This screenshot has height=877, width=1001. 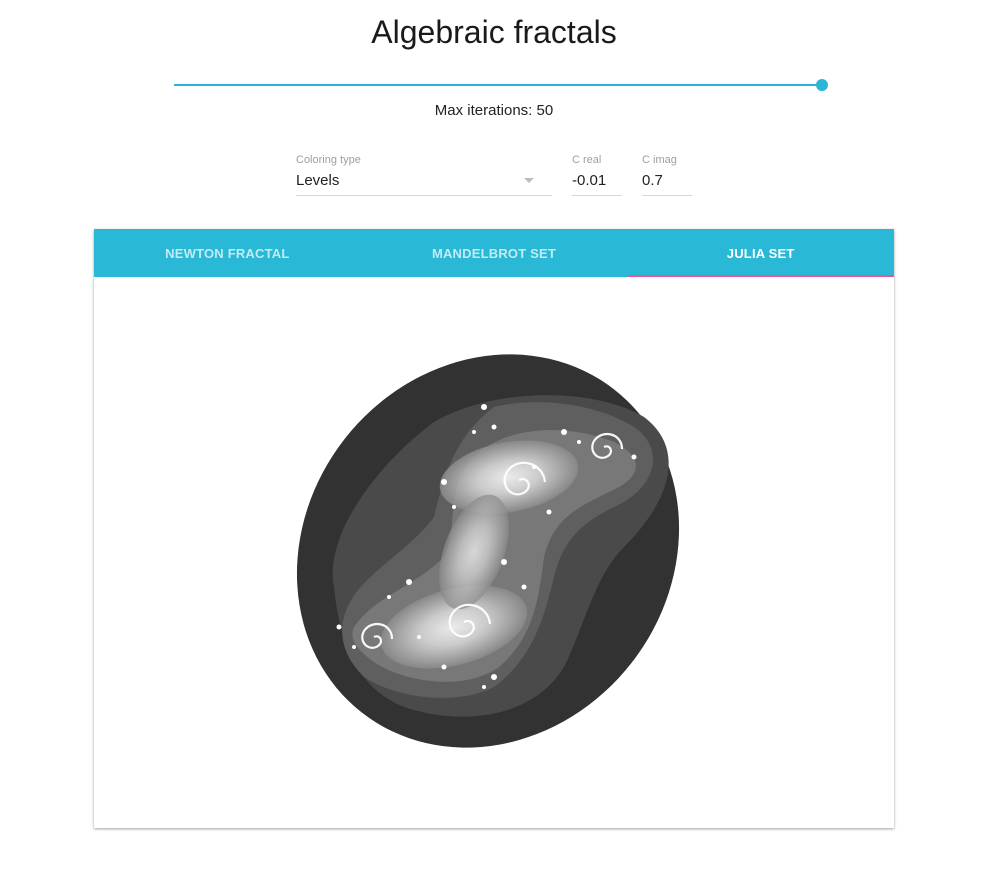 What do you see at coordinates (597, 184) in the screenshot?
I see `c-real-input: -0.01` at bounding box center [597, 184].